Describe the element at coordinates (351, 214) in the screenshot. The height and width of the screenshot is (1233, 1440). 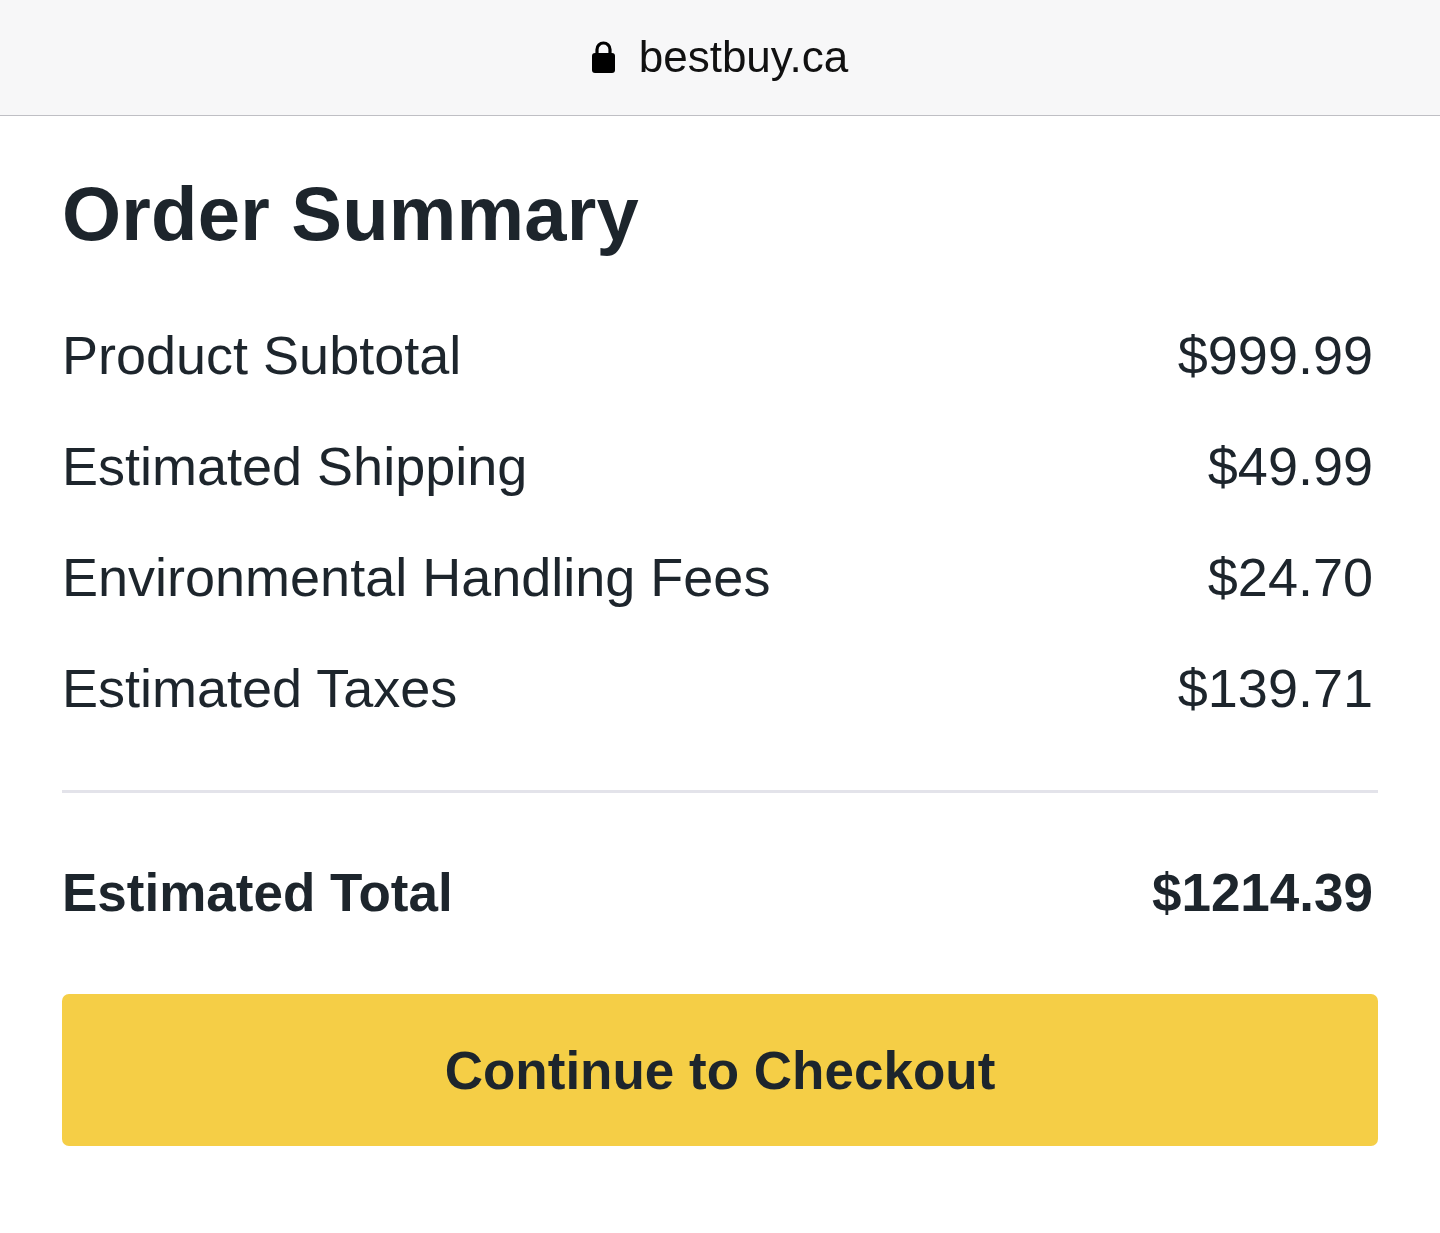
I see `page-title: Order Summary` at that location.